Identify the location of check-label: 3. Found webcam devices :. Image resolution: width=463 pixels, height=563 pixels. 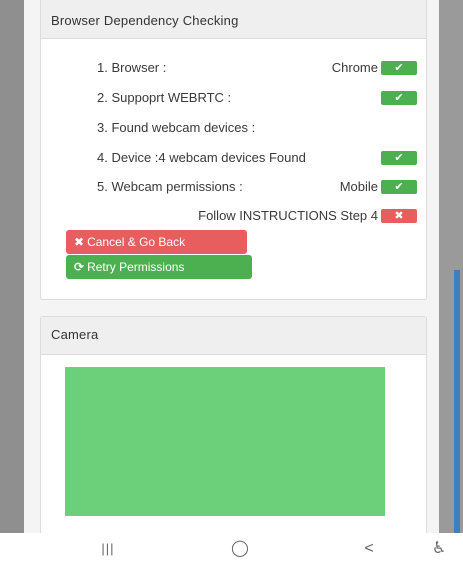
(176, 127).